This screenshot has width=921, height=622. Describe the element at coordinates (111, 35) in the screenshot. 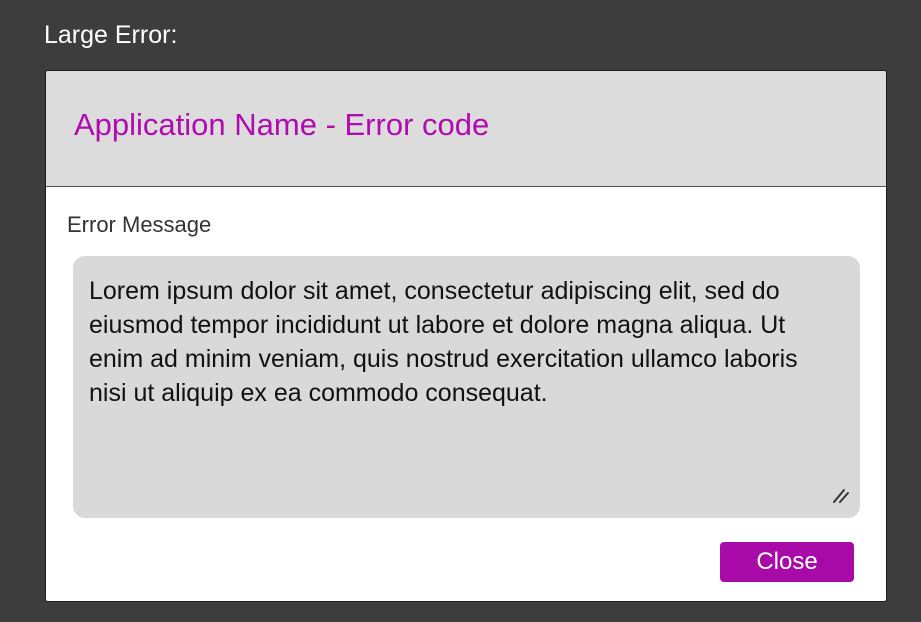

I see `section-label: Large Error:` at that location.